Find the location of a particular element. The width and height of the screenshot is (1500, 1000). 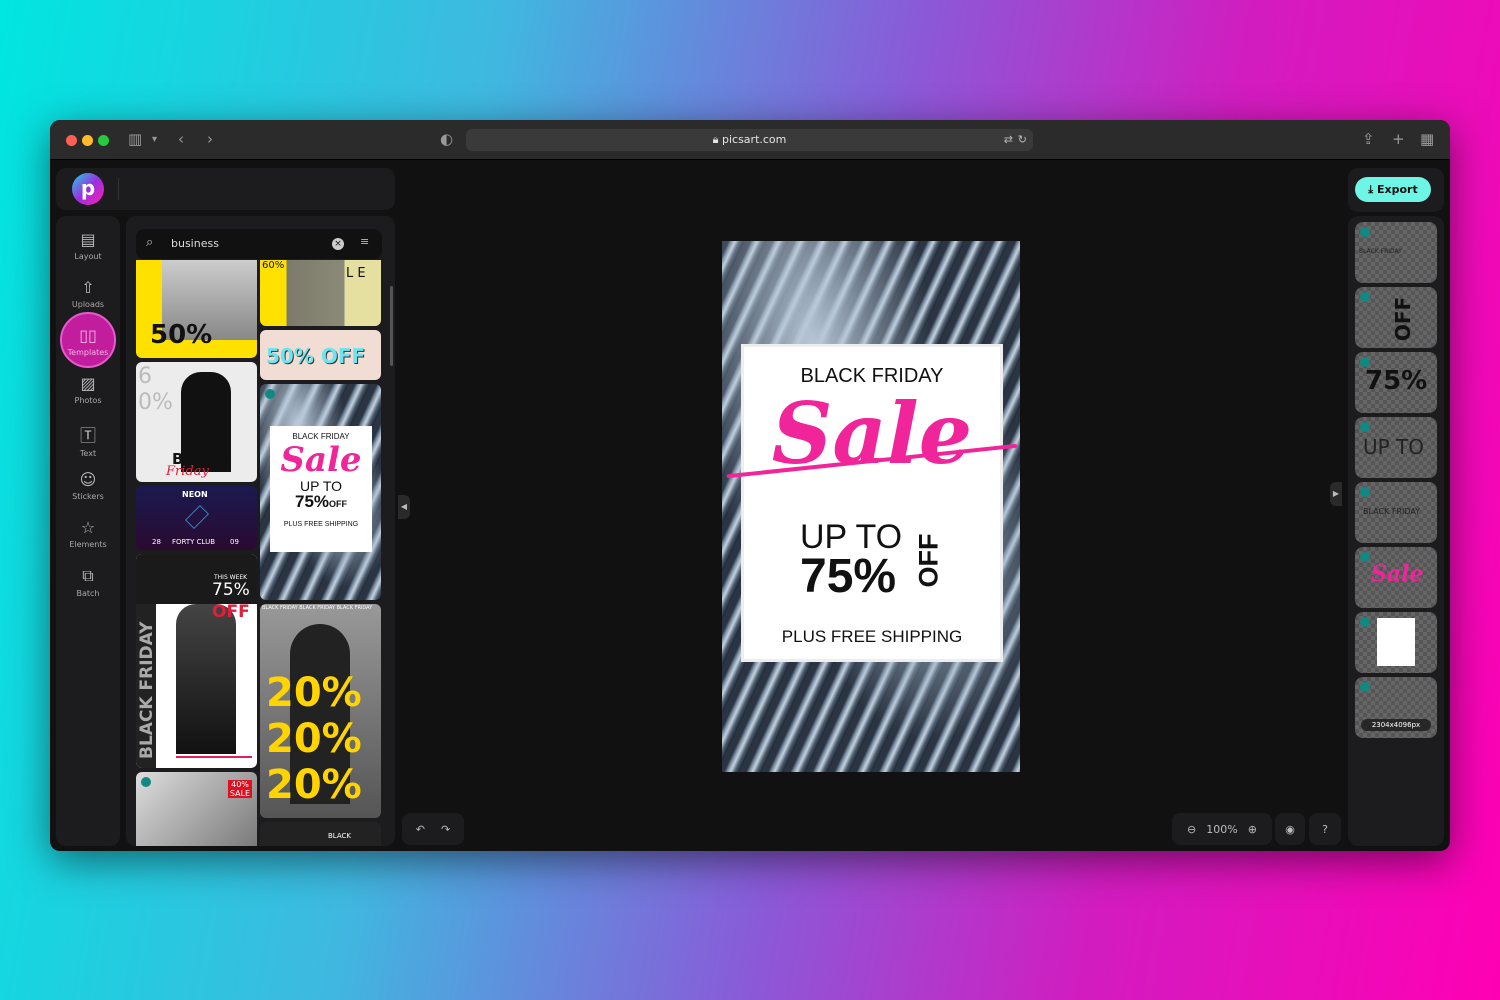

redo-icon: ↷ is located at coordinates (445, 829).